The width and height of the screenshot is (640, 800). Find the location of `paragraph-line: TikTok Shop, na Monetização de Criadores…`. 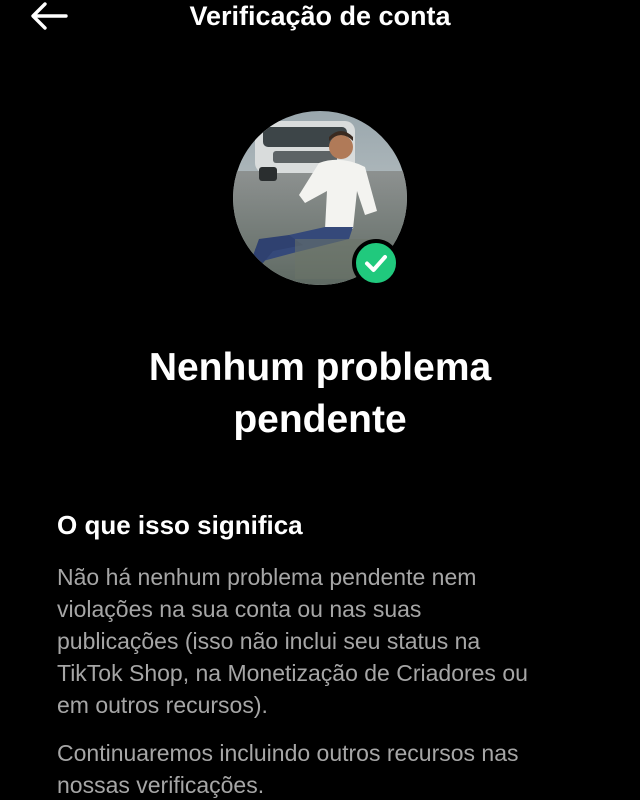

paragraph-line: TikTok Shop, na Monetização de Criadores… is located at coordinates (292, 673).